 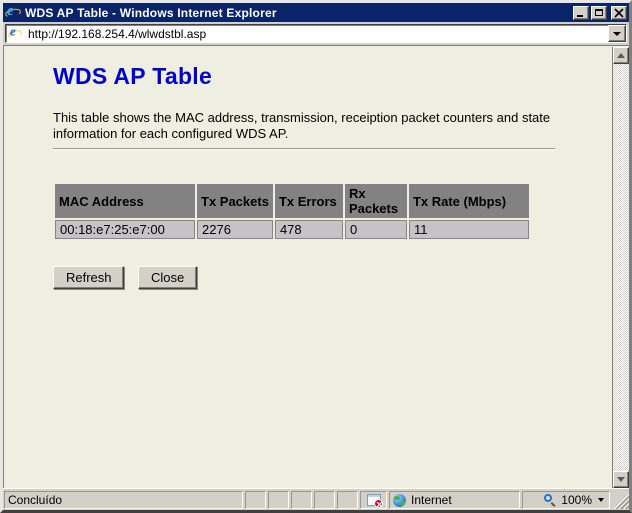 What do you see at coordinates (550, 500) in the screenshot?
I see `magnifier-icon` at bounding box center [550, 500].